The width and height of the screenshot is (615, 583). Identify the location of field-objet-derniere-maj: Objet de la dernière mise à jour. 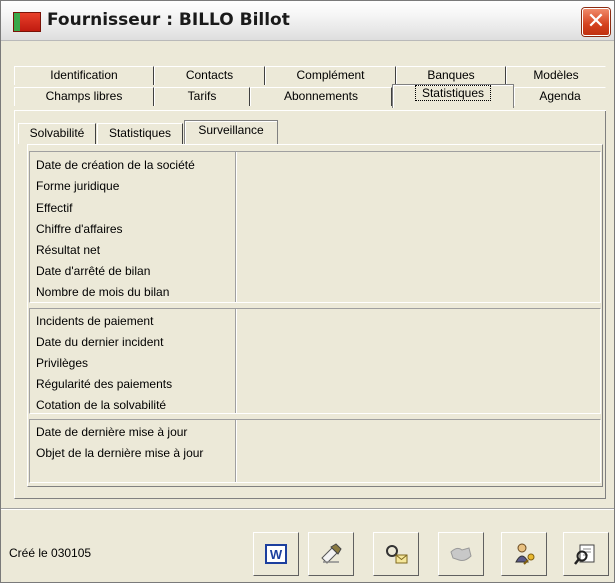
(120, 453).